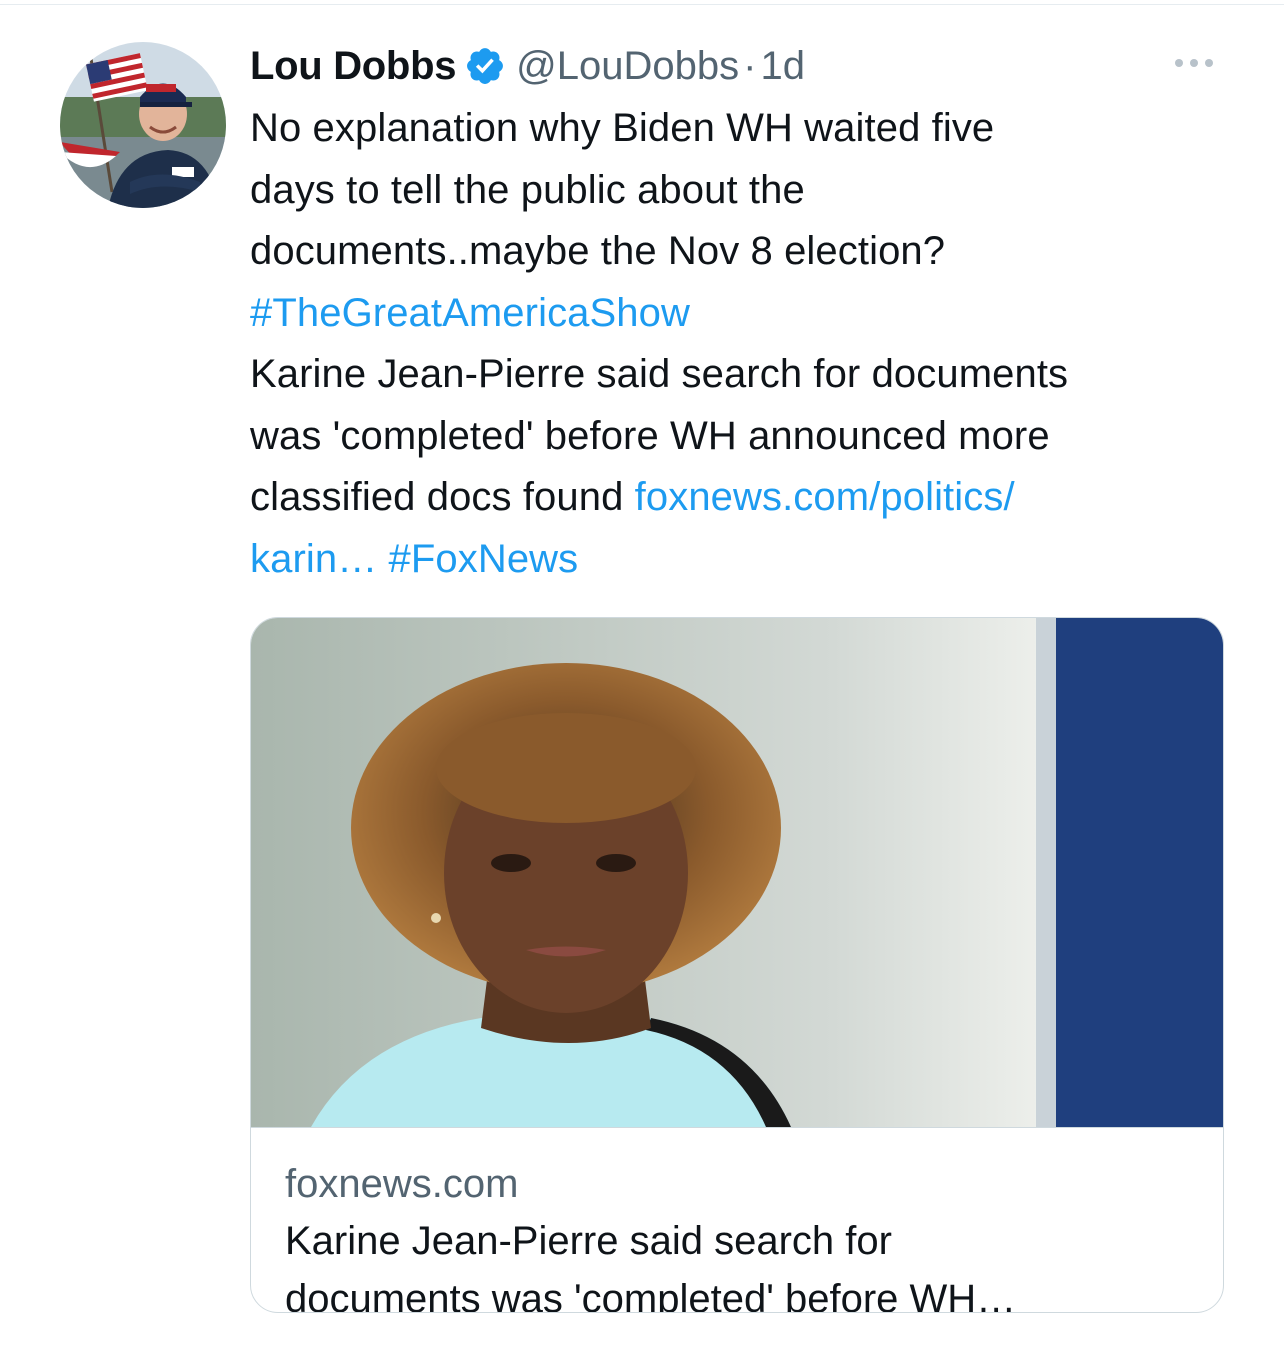 The width and height of the screenshot is (1284, 1353). What do you see at coordinates (485, 66) in the screenshot?
I see `verified-badge-icon` at bounding box center [485, 66].